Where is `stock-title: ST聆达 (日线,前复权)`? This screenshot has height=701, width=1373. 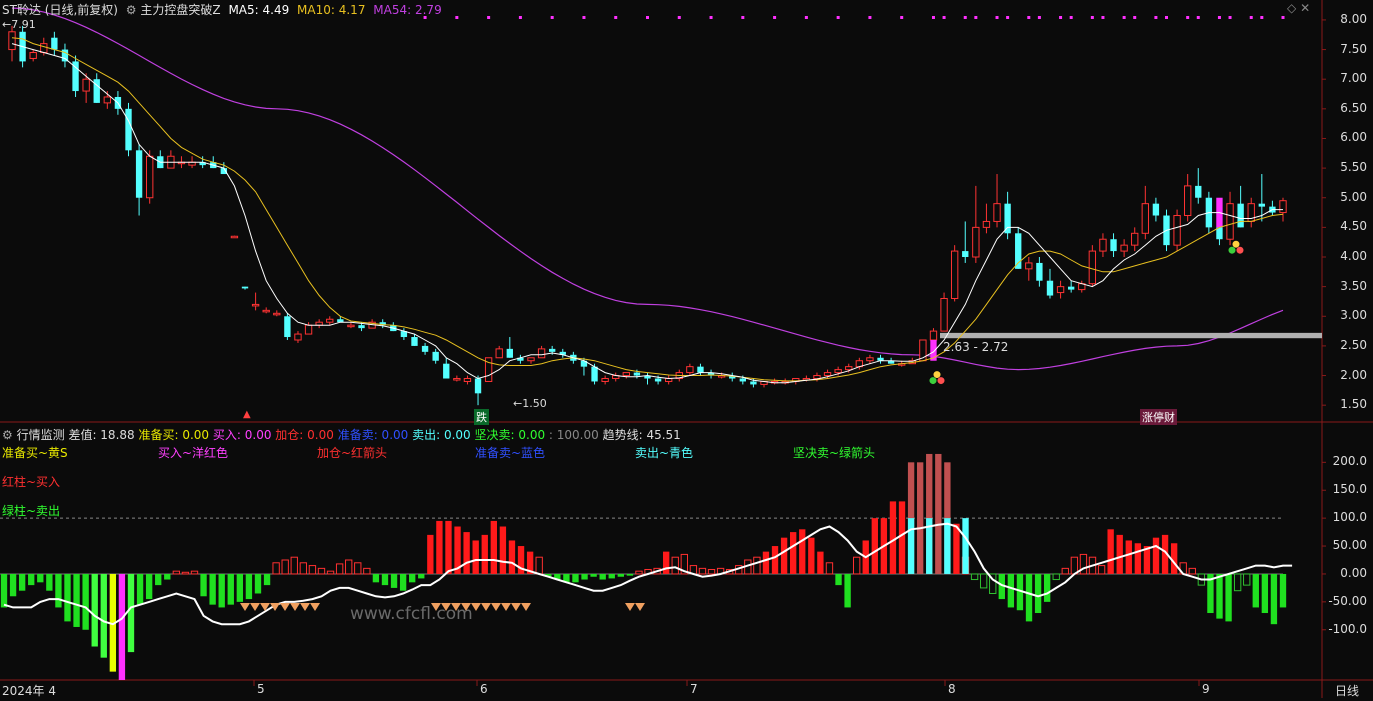 stock-title: ST聆达 (日线,前复权) is located at coordinates (60, 10).